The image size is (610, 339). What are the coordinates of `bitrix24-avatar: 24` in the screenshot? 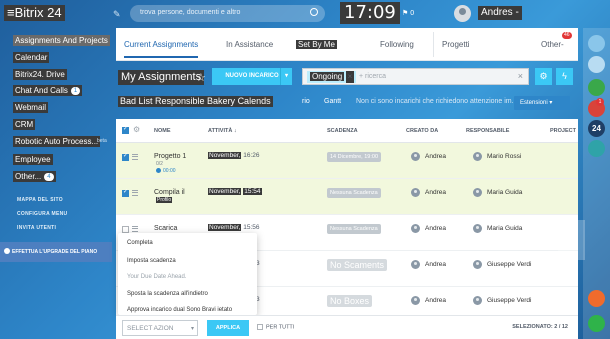 It's located at (596, 128).